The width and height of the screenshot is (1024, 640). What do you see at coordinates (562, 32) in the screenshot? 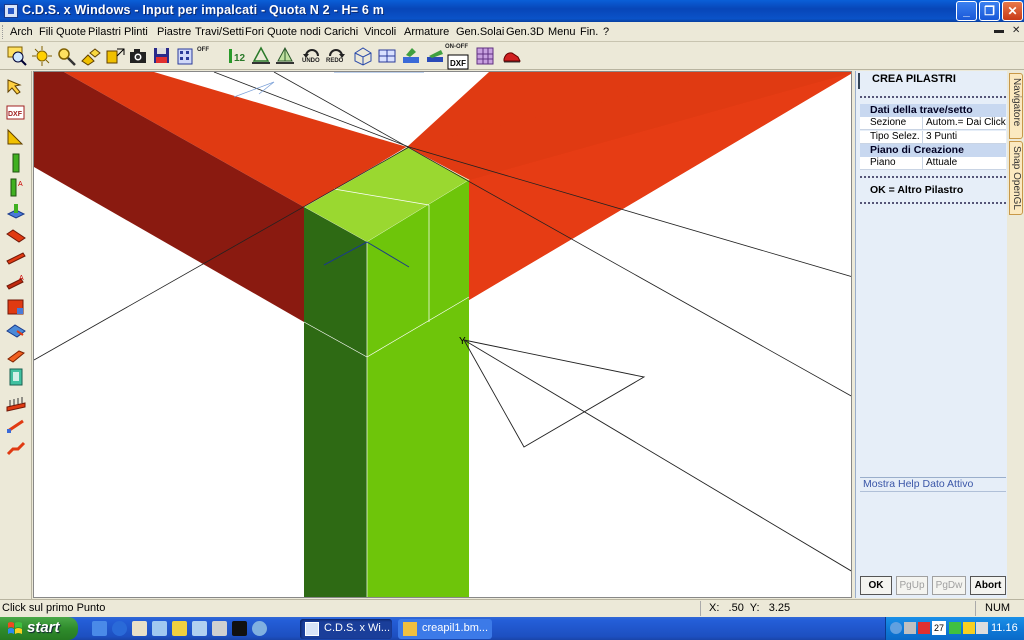
I see `menu-menu: Menu` at bounding box center [562, 32].